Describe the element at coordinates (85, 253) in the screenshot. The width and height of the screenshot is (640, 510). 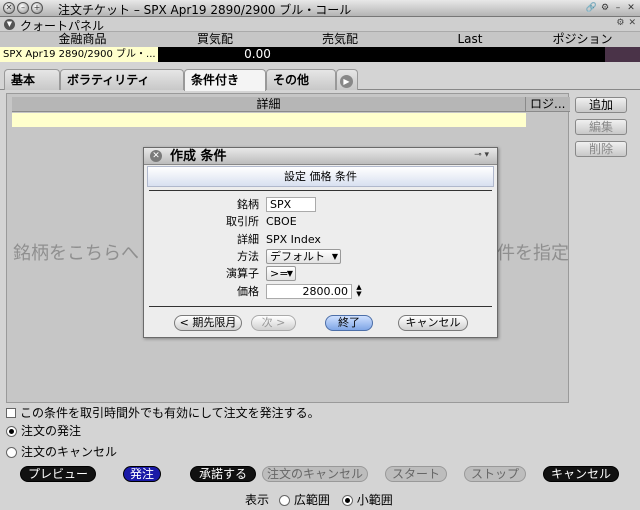
I see `drag-hint-left: 銘柄をこちらへド` at that location.